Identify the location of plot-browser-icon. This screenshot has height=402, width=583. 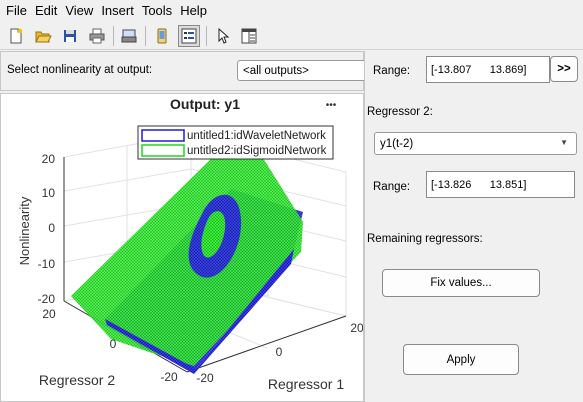
(189, 36).